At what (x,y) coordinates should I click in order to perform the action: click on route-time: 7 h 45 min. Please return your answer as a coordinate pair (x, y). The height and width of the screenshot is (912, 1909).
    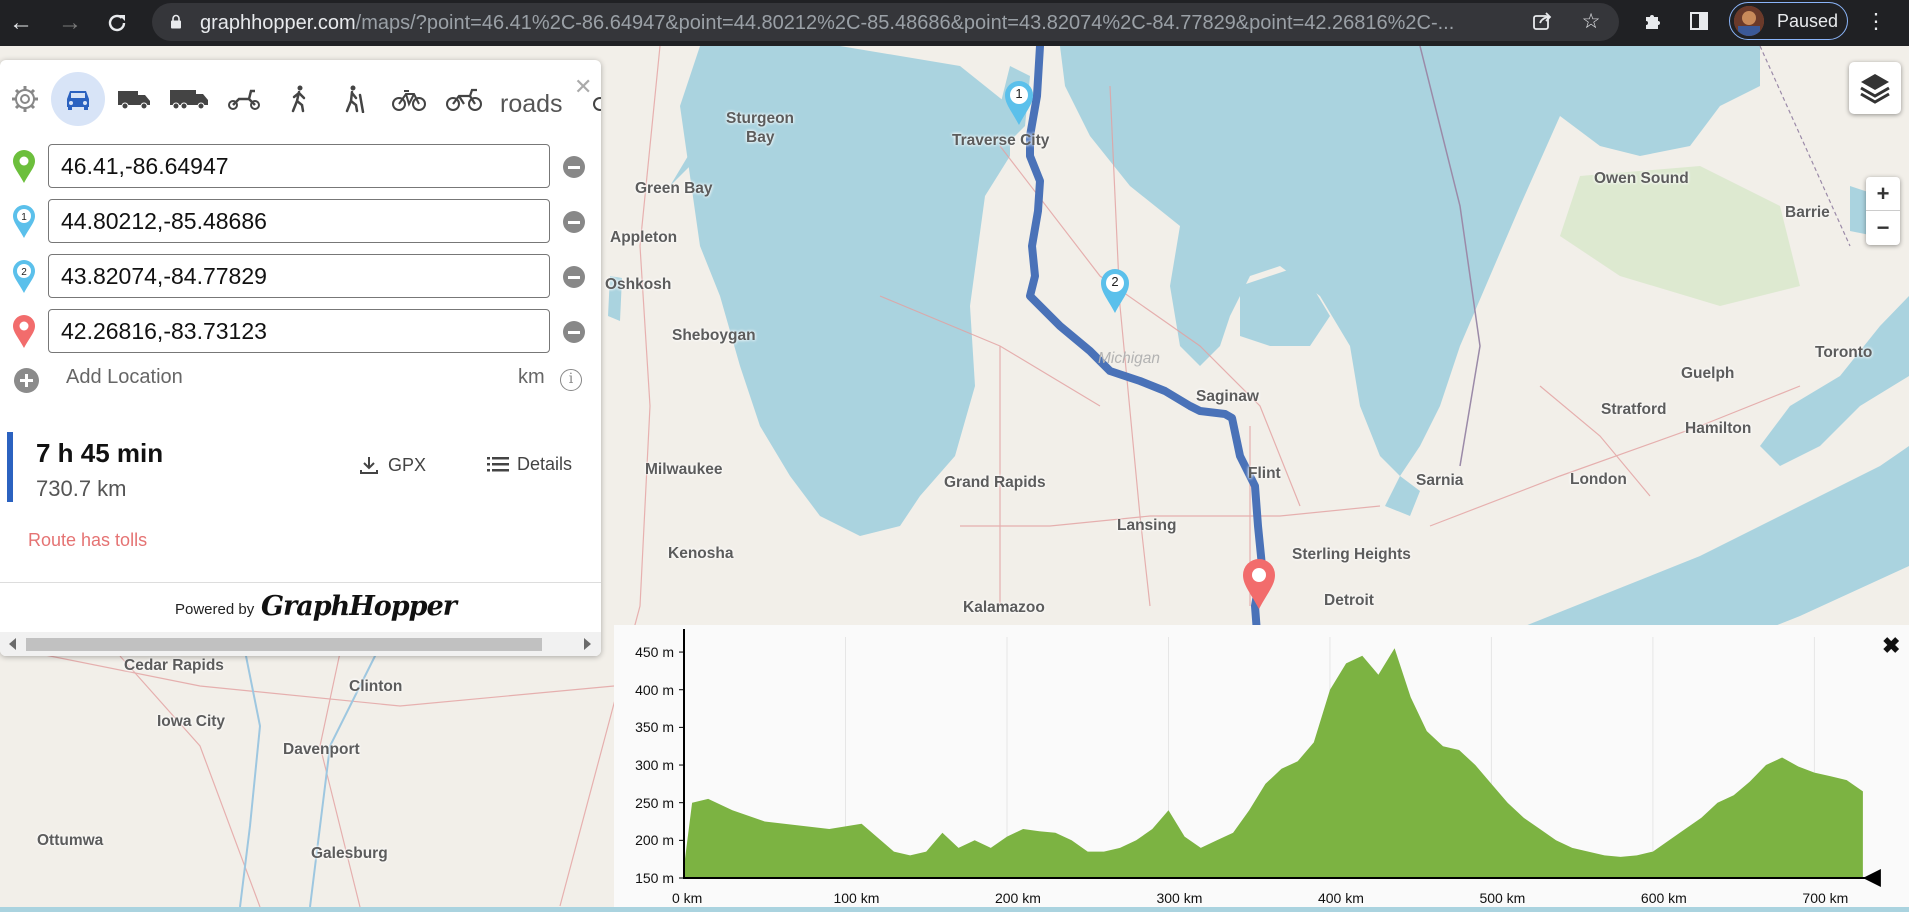
    Looking at the image, I should click on (100, 453).